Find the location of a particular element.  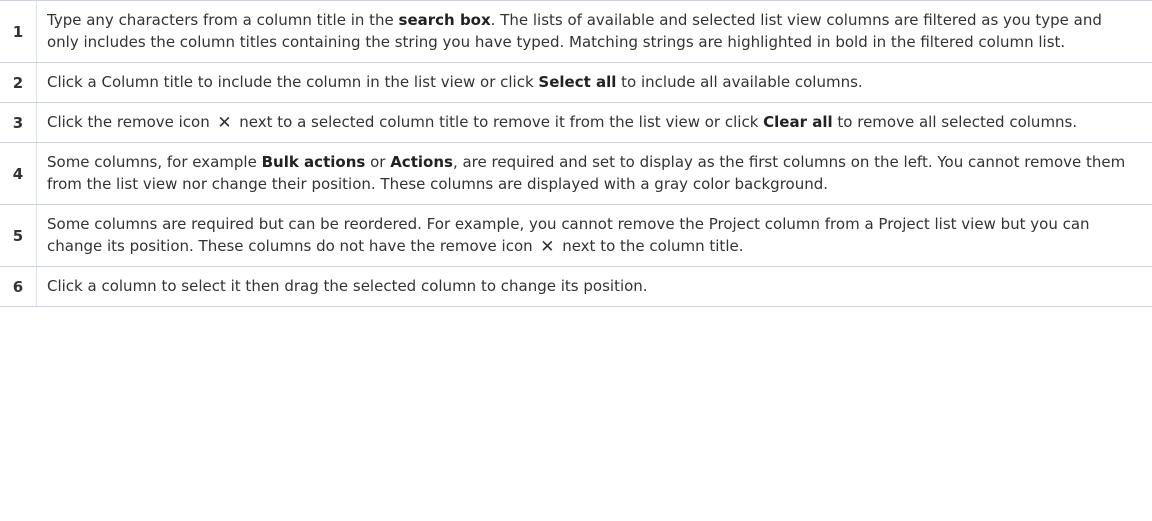

step-text: or is located at coordinates (378, 162).